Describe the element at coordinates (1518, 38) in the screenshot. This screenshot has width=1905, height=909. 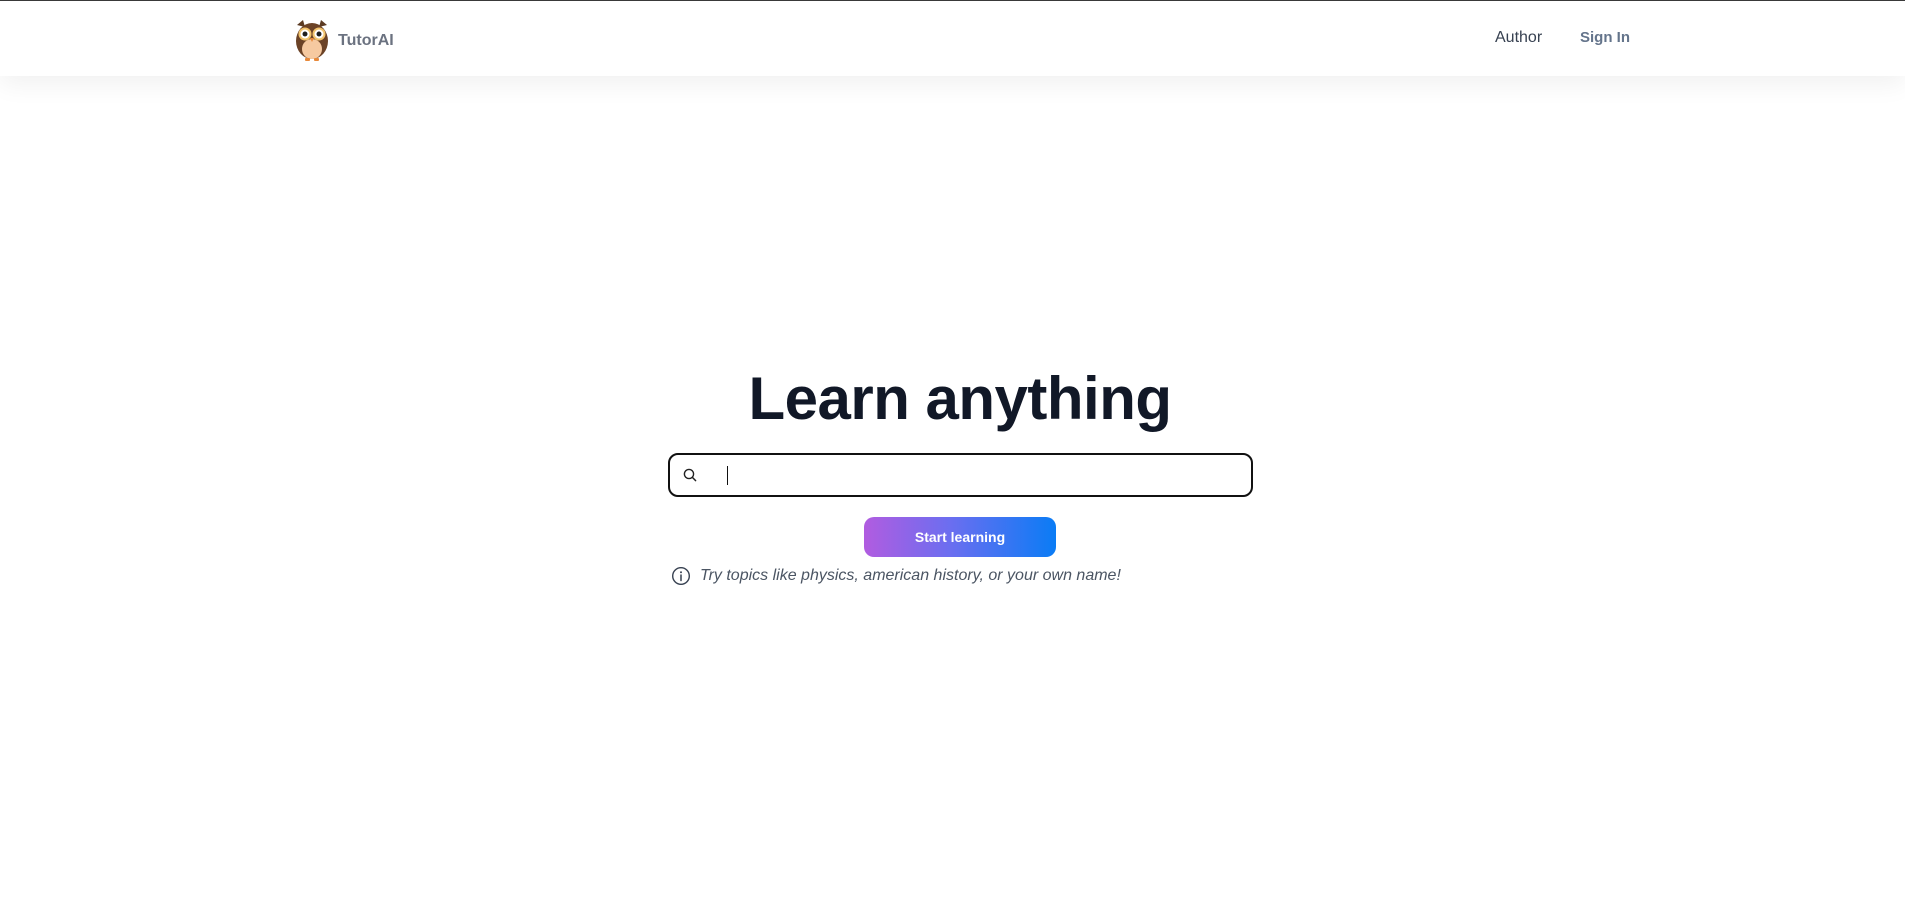
I see `nav-author-link: Author` at that location.